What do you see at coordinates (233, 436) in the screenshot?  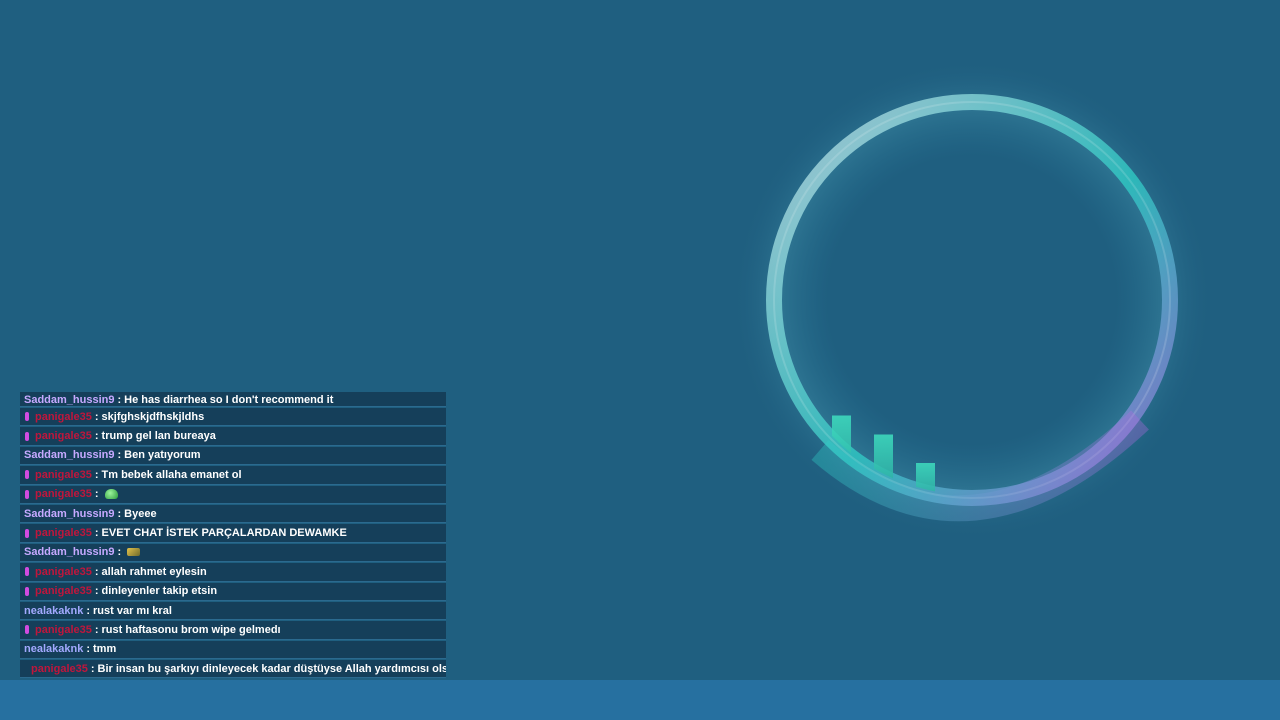 I see `chat-message: panigale35: trump gel lan bureaya` at bounding box center [233, 436].